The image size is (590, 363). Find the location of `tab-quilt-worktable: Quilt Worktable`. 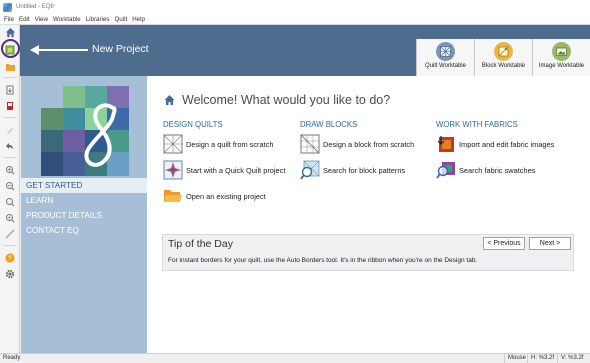

tab-quilt-worktable: Quilt Worktable is located at coordinates (445, 57).